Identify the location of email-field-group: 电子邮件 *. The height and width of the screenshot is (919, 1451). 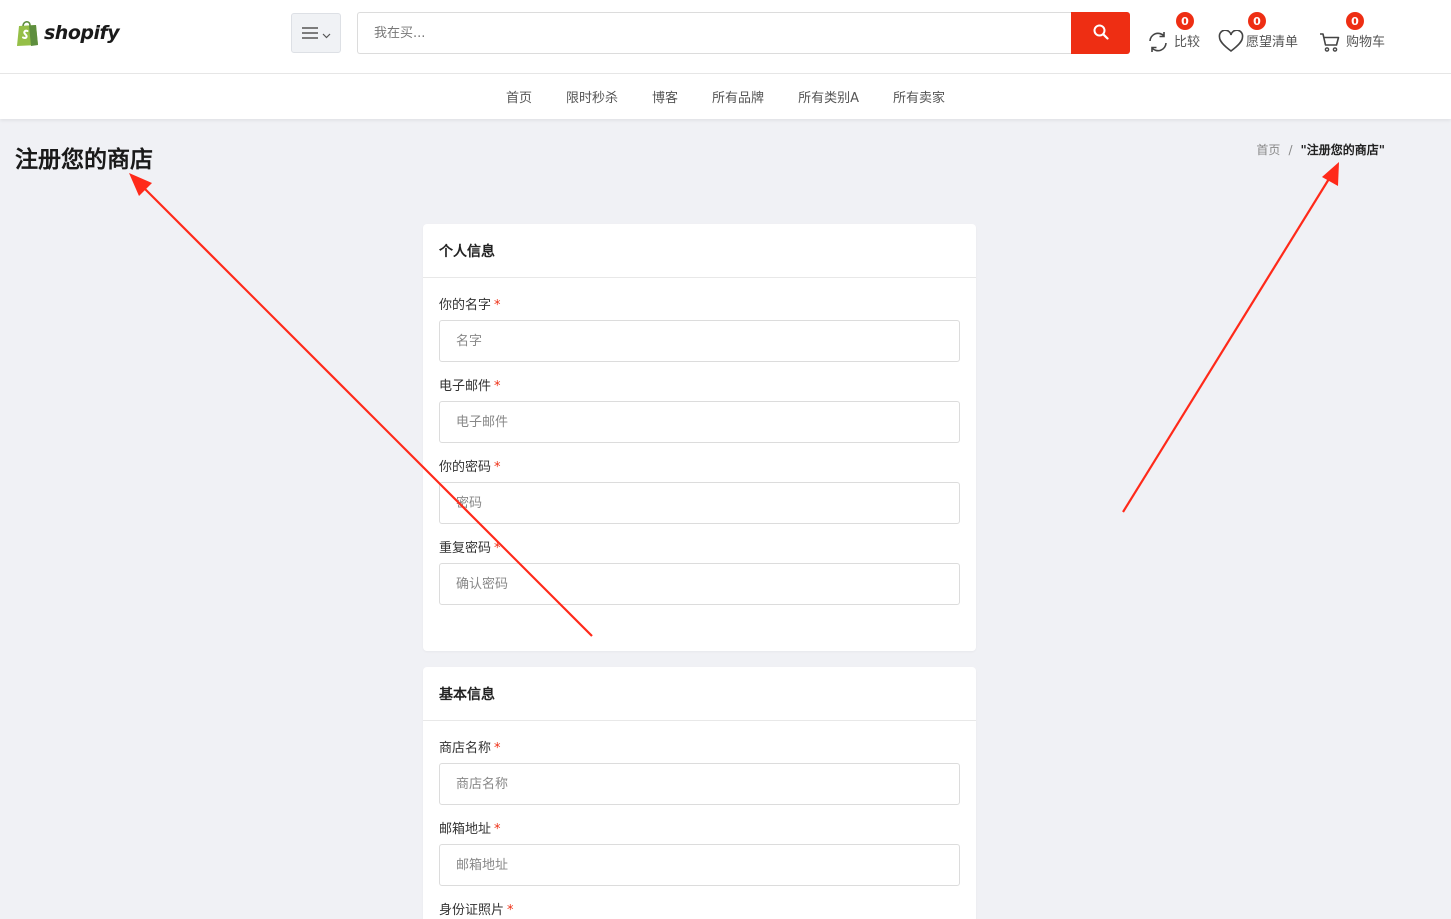
(699, 409).